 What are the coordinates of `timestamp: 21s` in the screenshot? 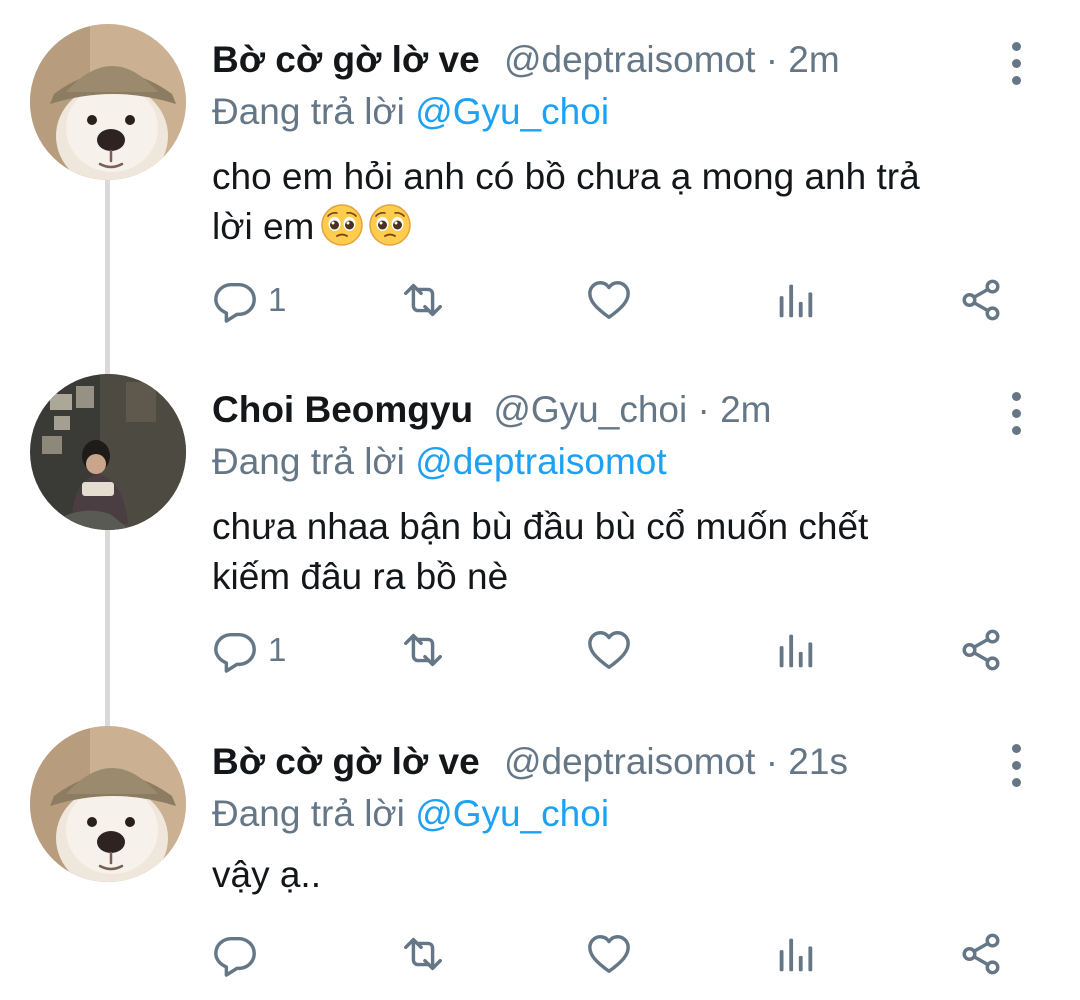 It's located at (818, 761).